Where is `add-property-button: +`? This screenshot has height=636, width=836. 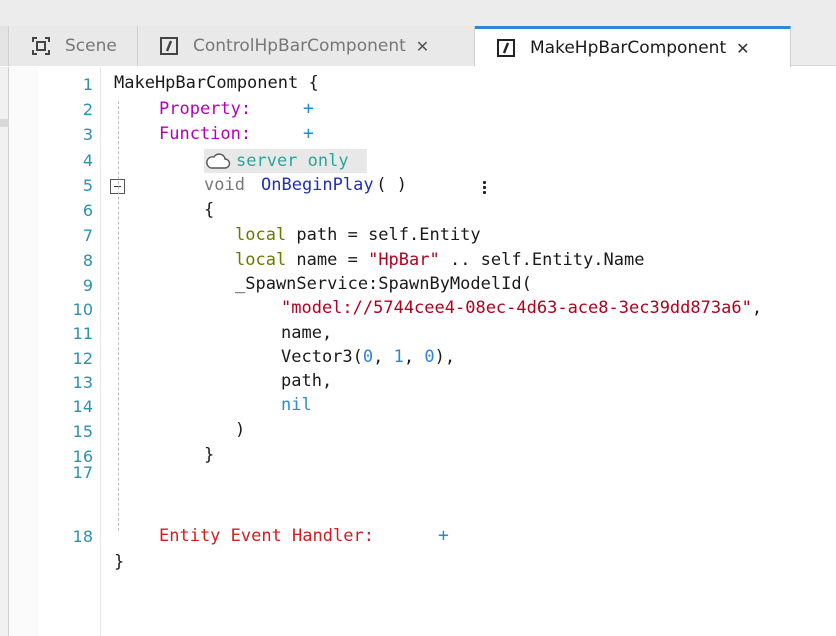 add-property-button: + is located at coordinates (308, 108).